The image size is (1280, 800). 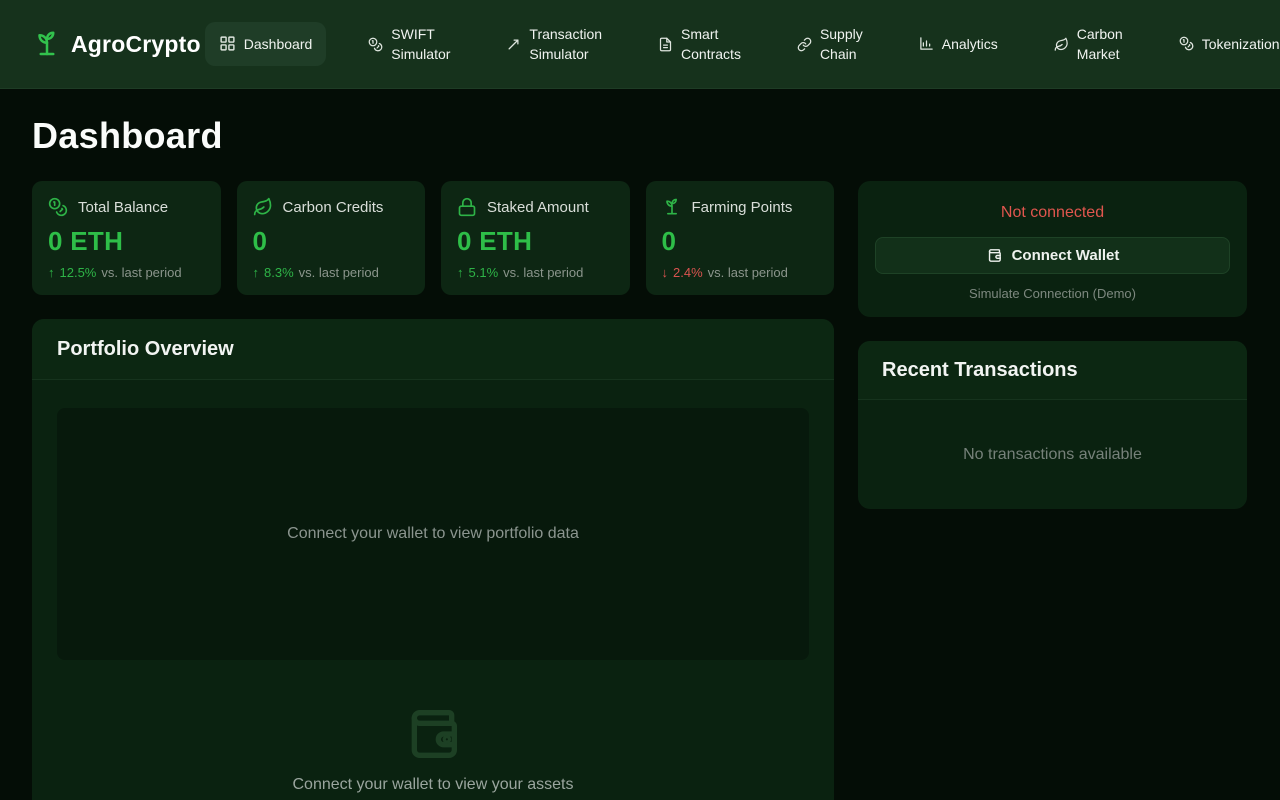 I want to click on nav-item-smart-contracts: Smart Contracts, so click(x=699, y=44).